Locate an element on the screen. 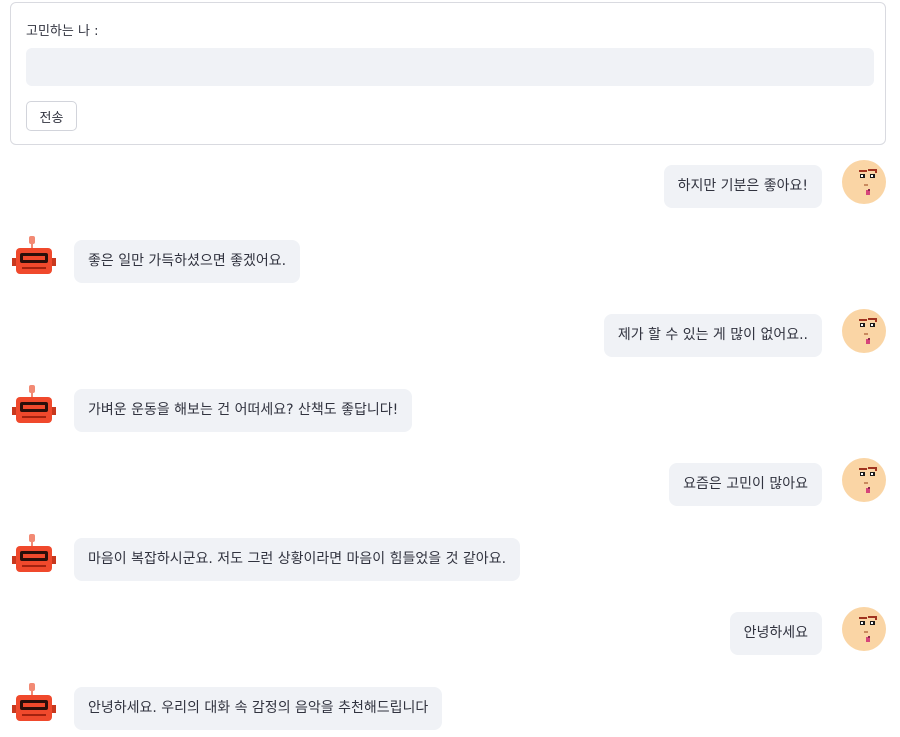 This screenshot has height=737, width=900. chat-message-bot: 안녕하세요. 우리의 대화 속 감정의 음악을 추천해드립니다 is located at coordinates (450, 708).